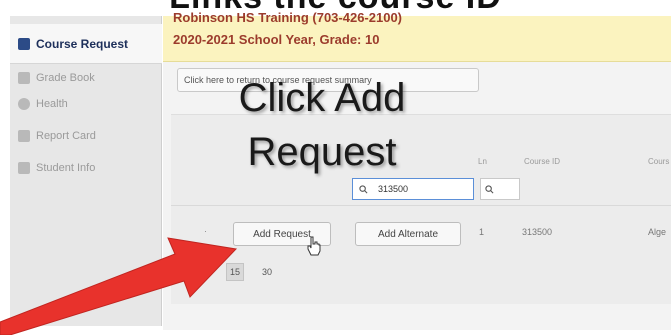  Describe the element at coordinates (119, 286) in the screenshot. I see `pointer-arrow-icon` at that location.